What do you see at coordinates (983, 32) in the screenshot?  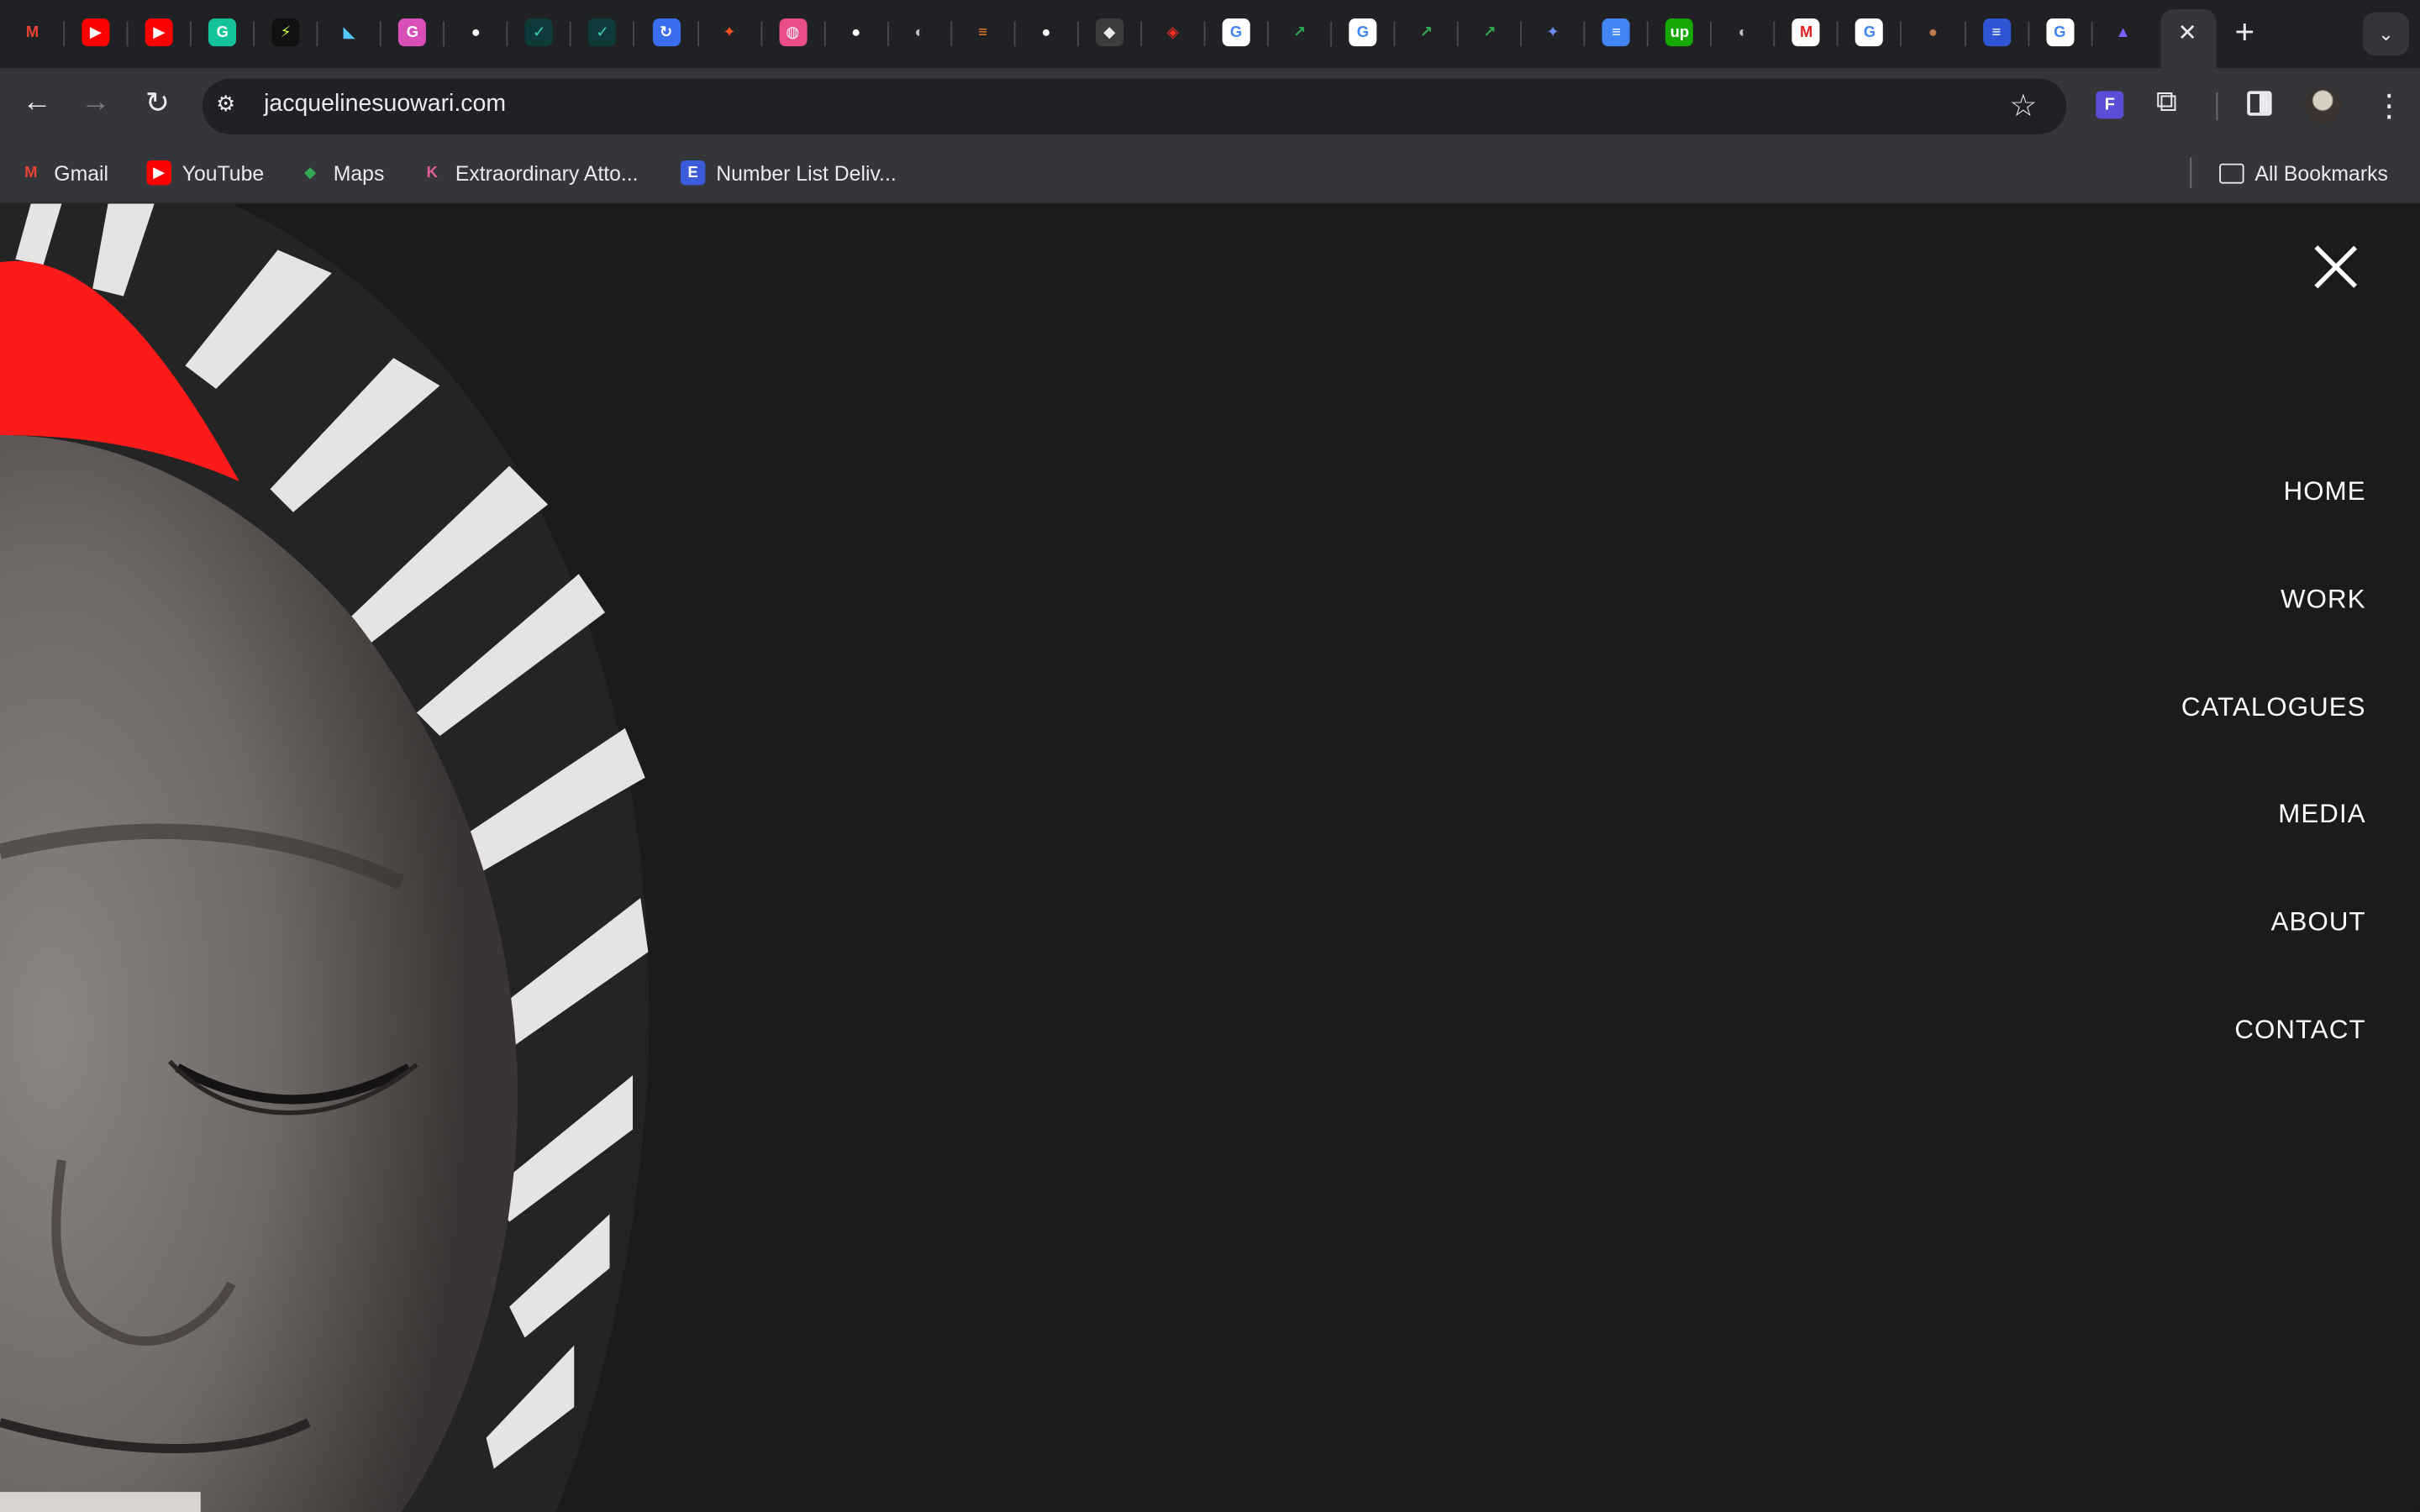 I see `stackoverflow-icon: ≡` at bounding box center [983, 32].